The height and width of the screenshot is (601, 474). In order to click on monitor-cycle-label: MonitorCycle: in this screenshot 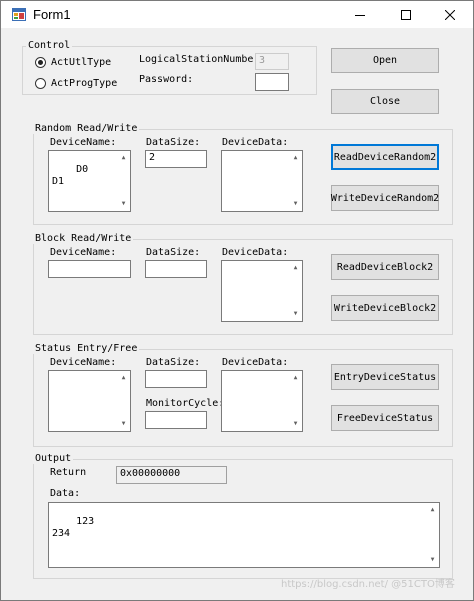, I will do `click(185, 403)`.